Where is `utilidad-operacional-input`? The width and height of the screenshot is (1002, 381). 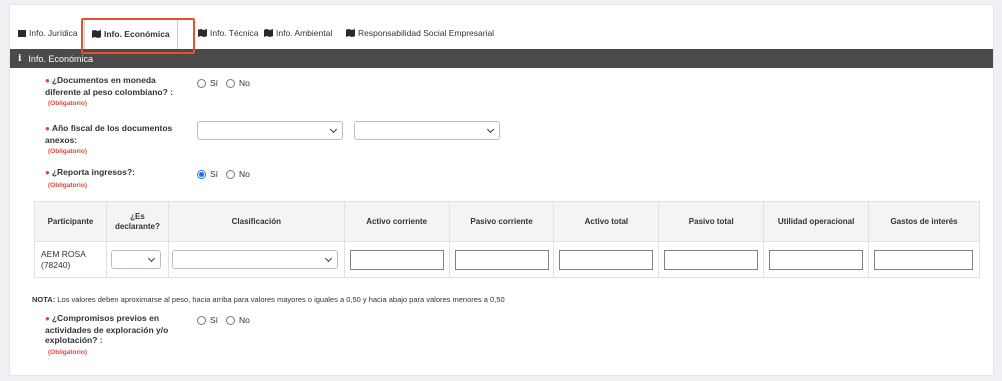 utilidad-operacional-input is located at coordinates (816, 260).